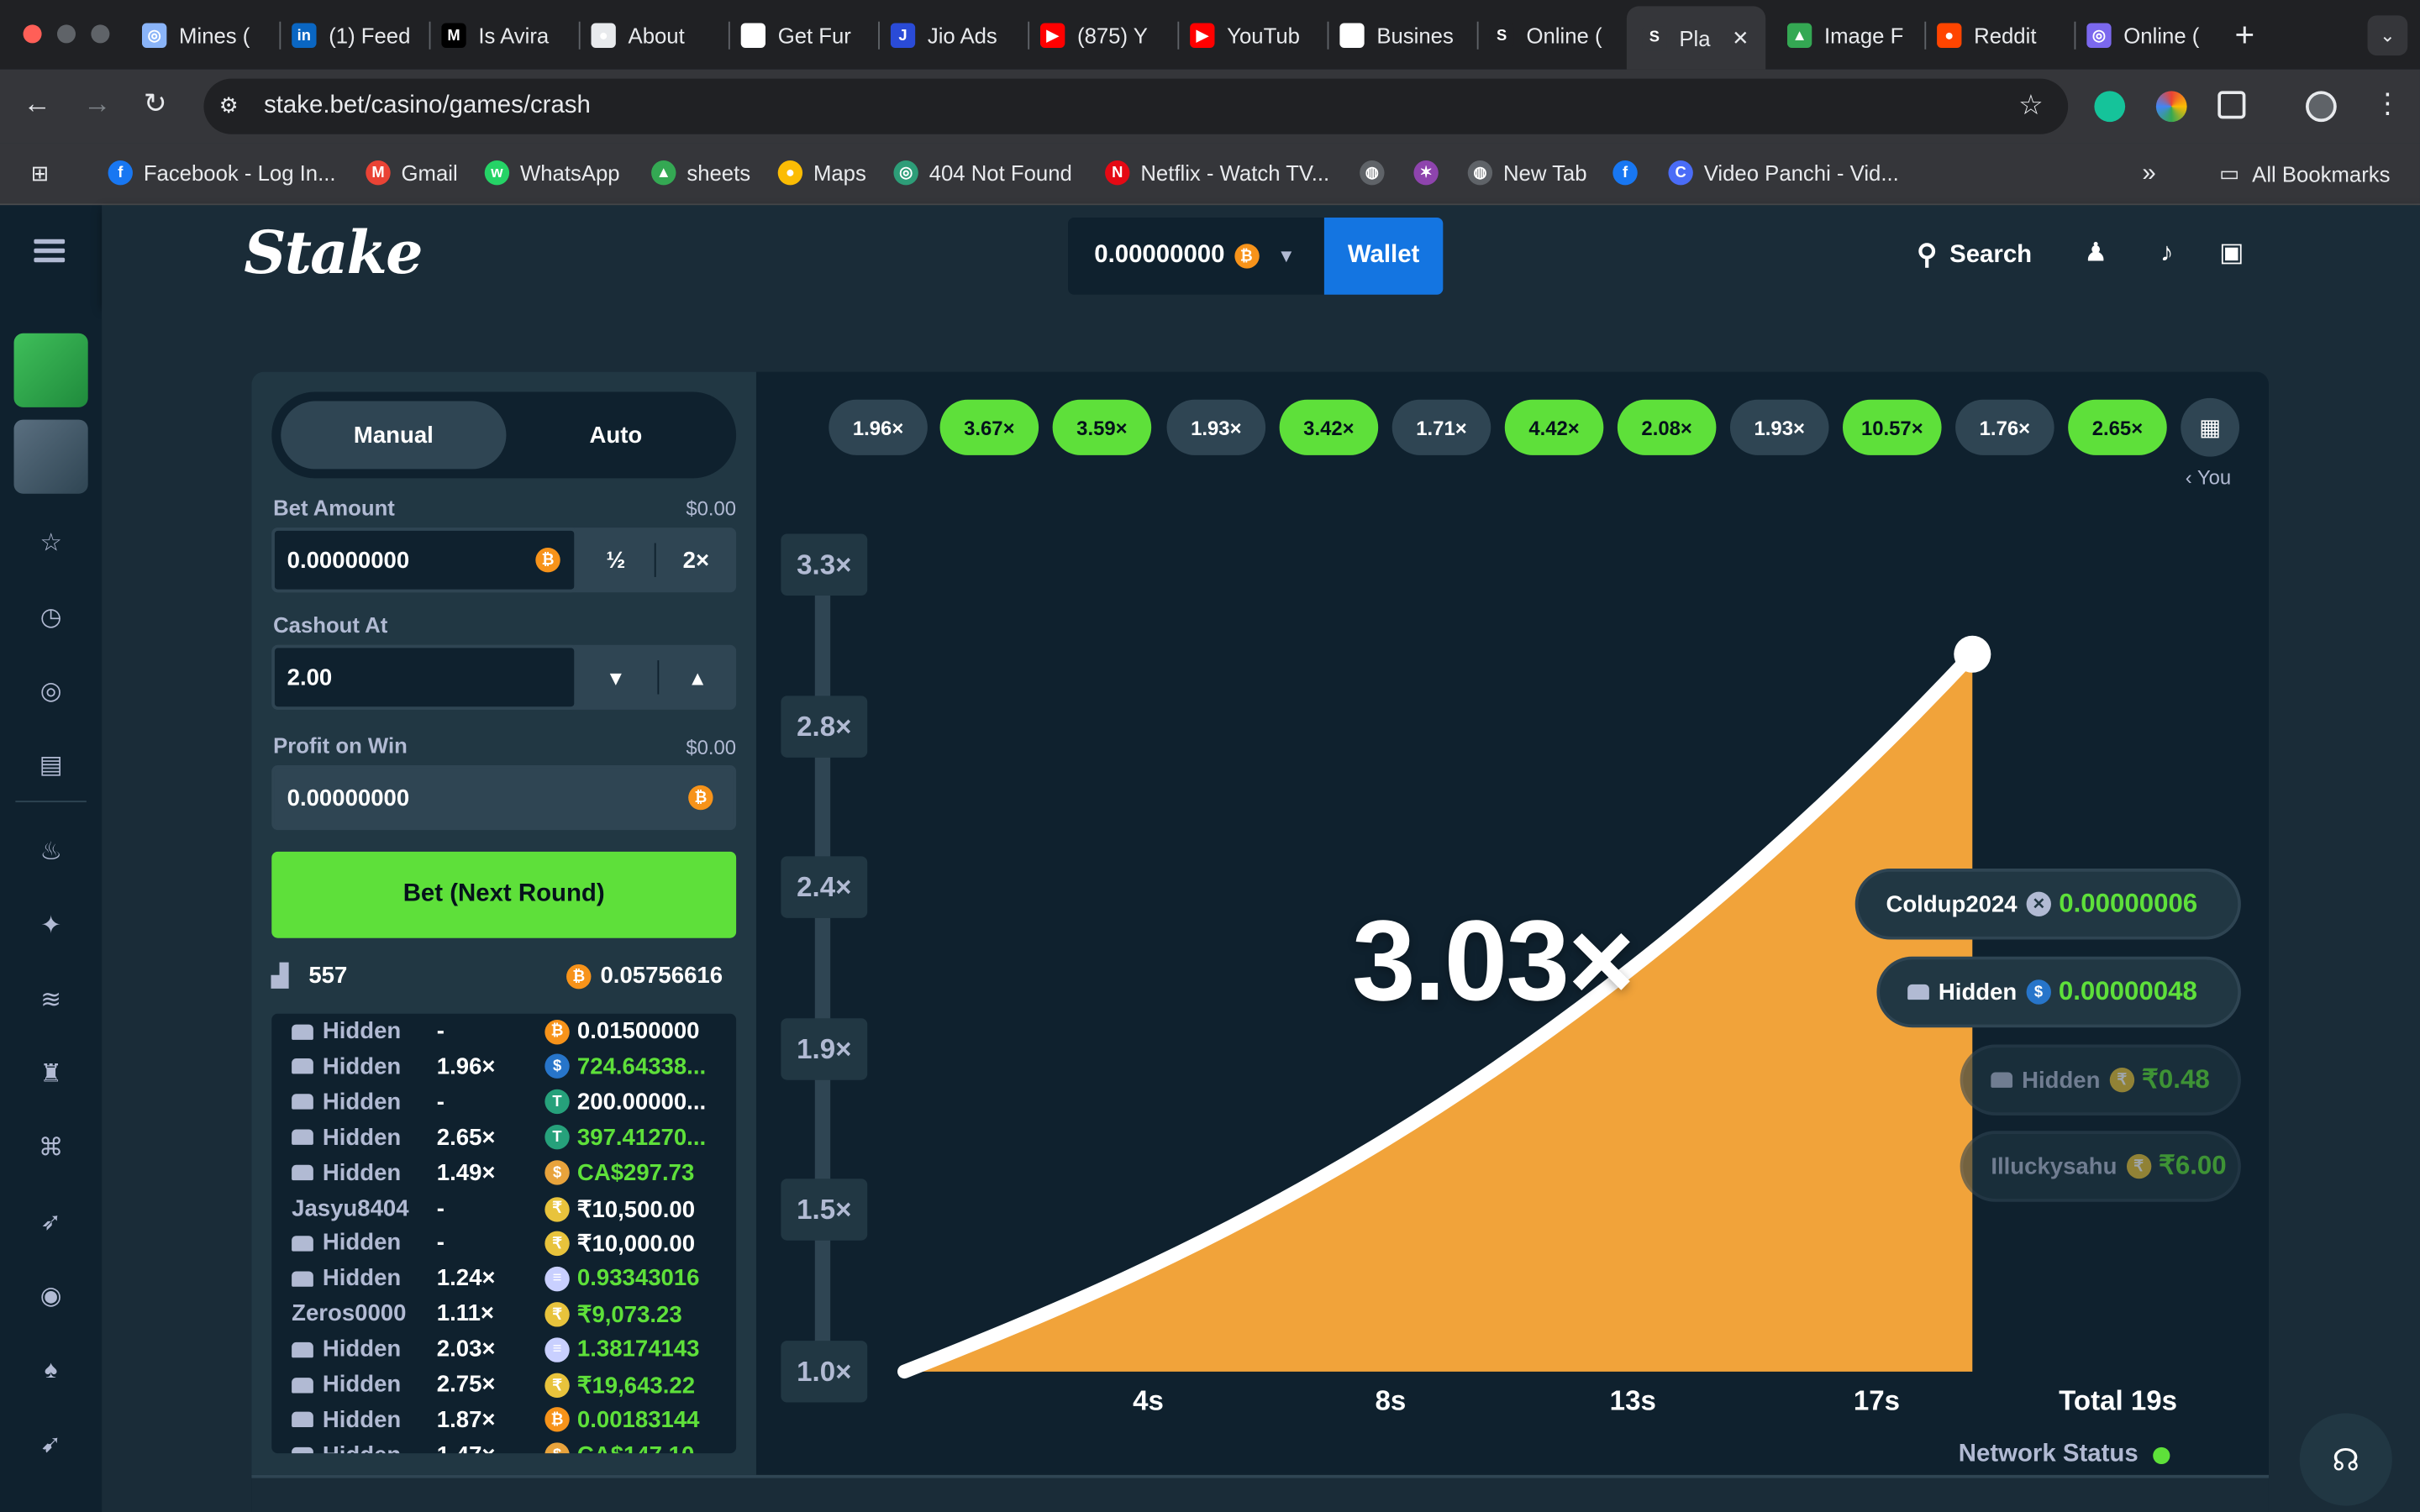  What do you see at coordinates (2100, 1166) in the screenshot?
I see `cashout-bubble: Illuckysahu ₹ ₹6.00` at bounding box center [2100, 1166].